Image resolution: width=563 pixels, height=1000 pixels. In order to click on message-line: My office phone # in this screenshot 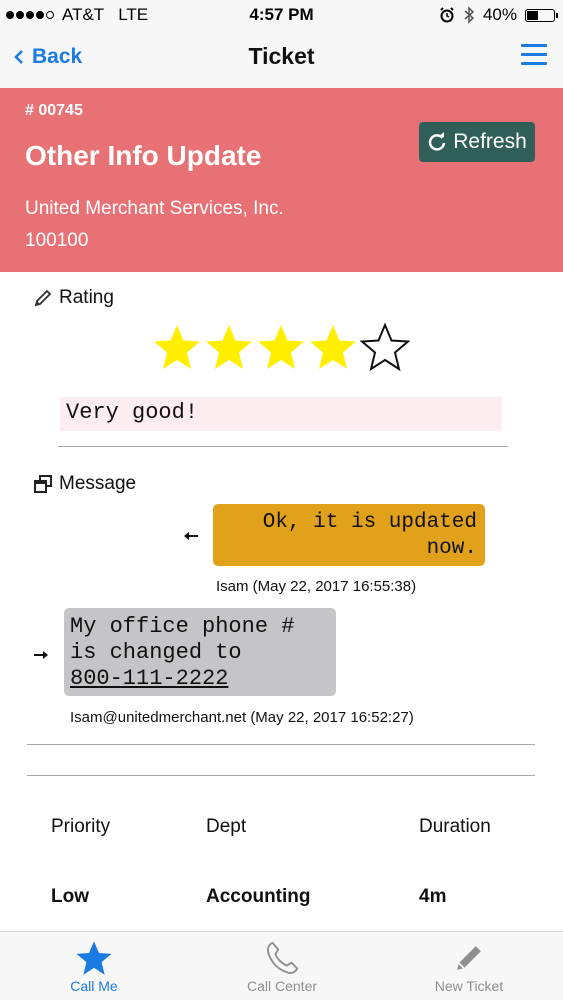, I will do `click(182, 626)`.